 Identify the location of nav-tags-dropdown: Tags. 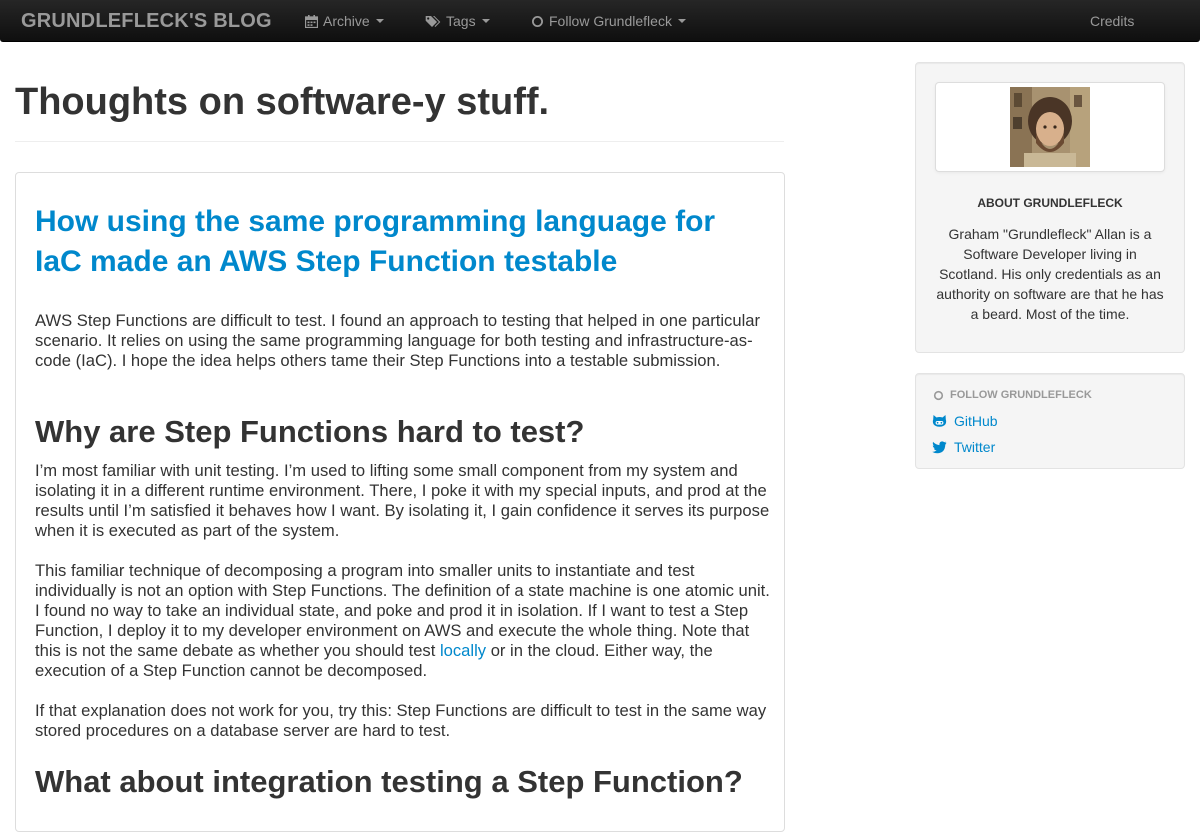
(457, 21).